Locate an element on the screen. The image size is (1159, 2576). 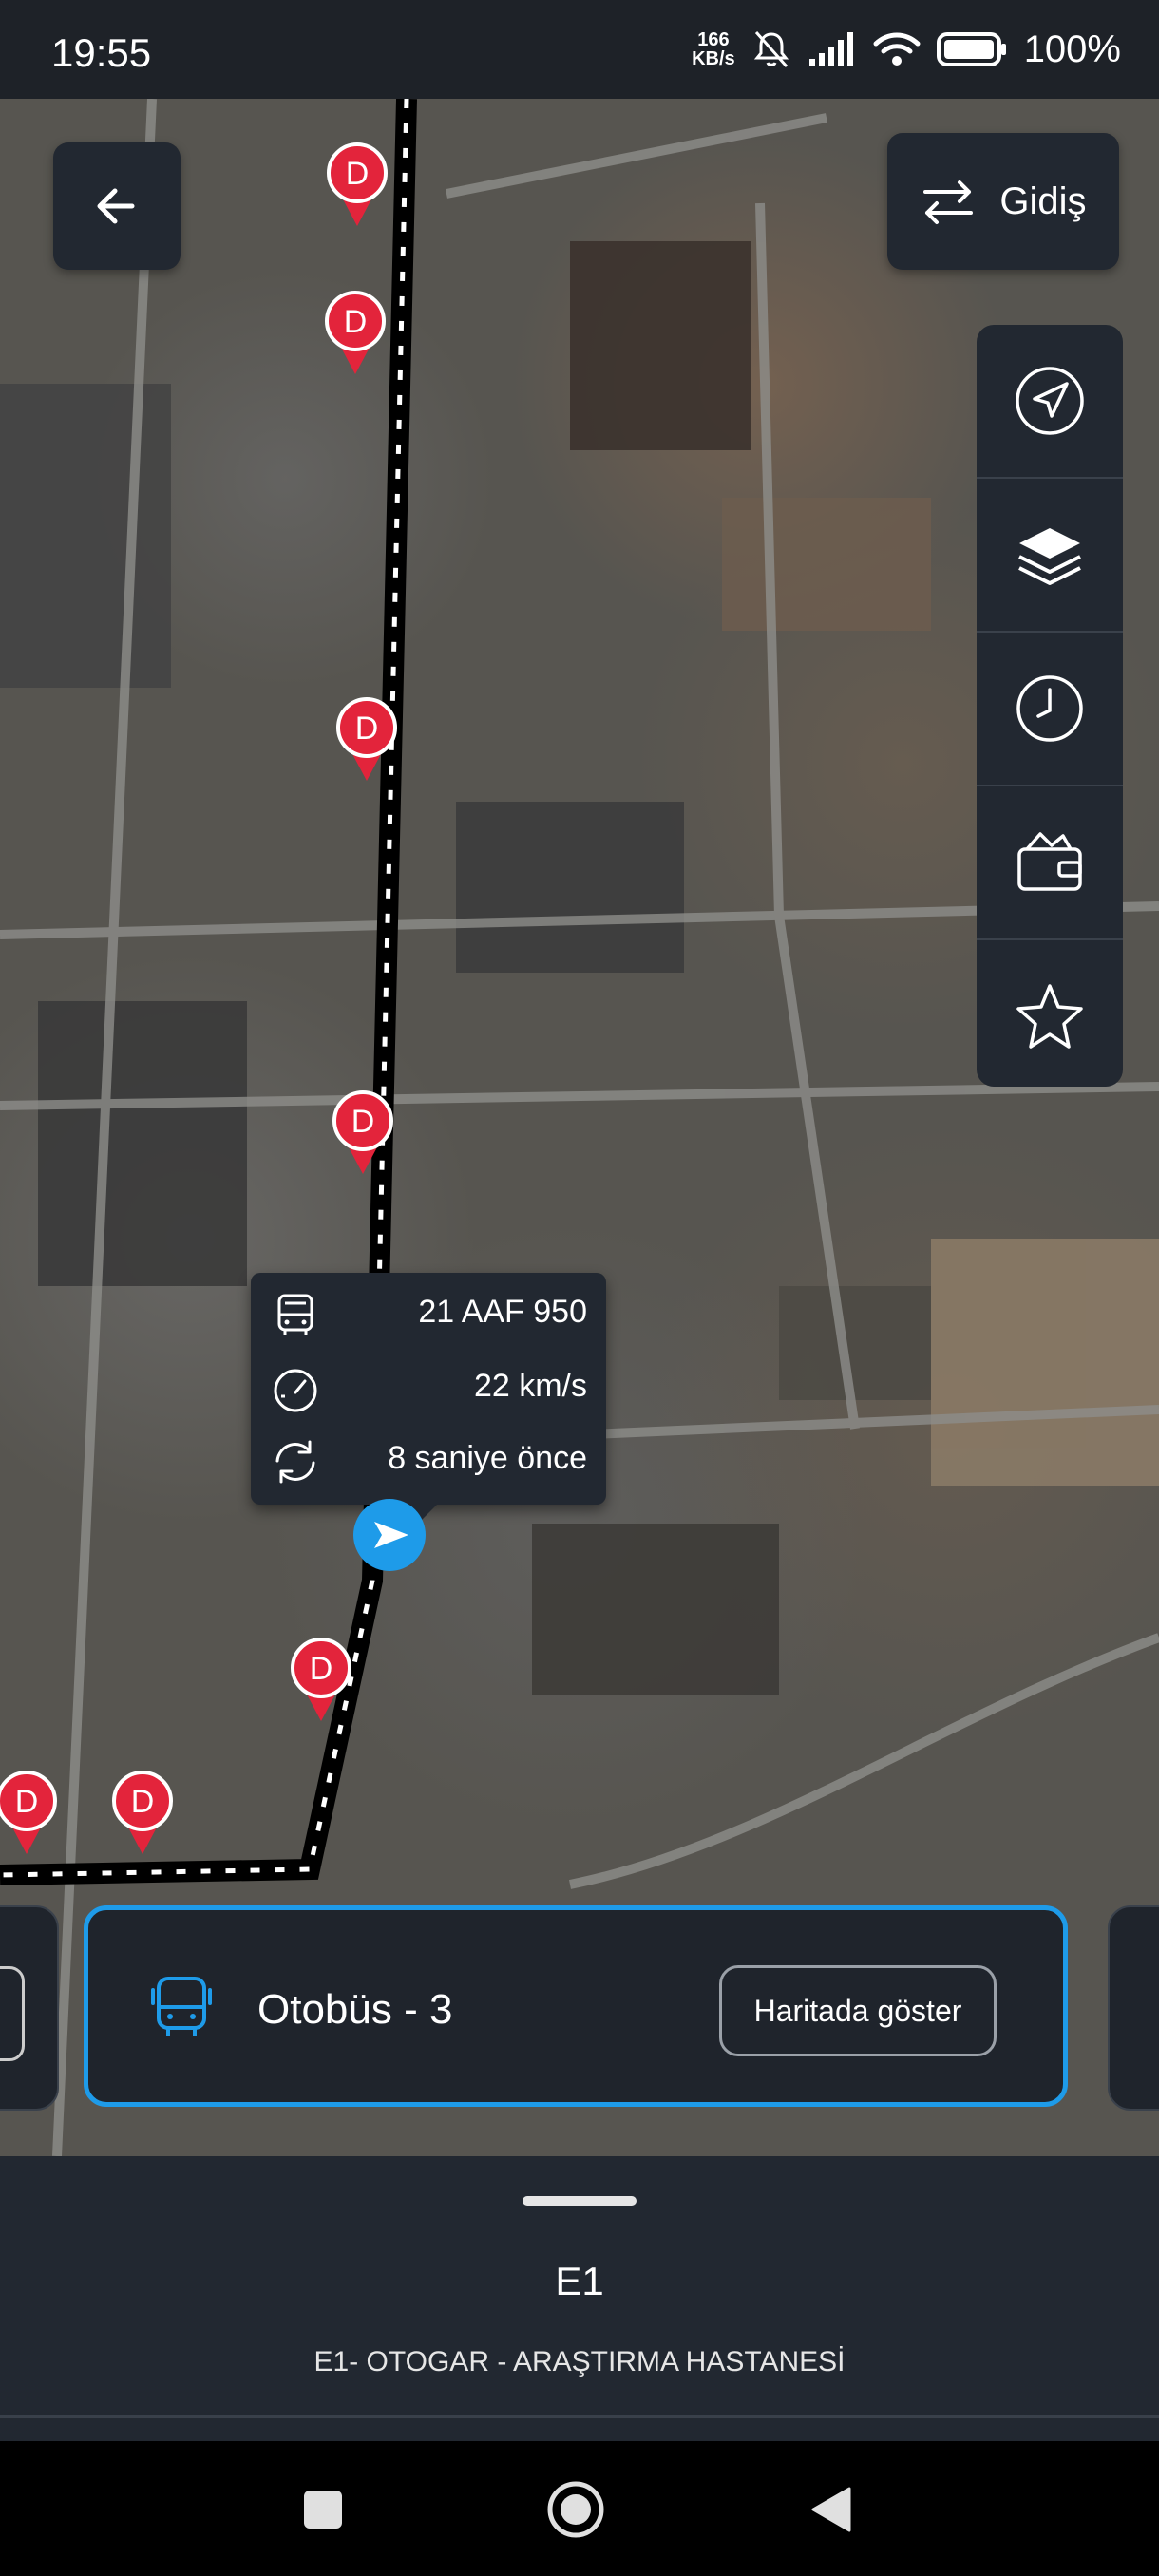
back-button is located at coordinates (116, 206).